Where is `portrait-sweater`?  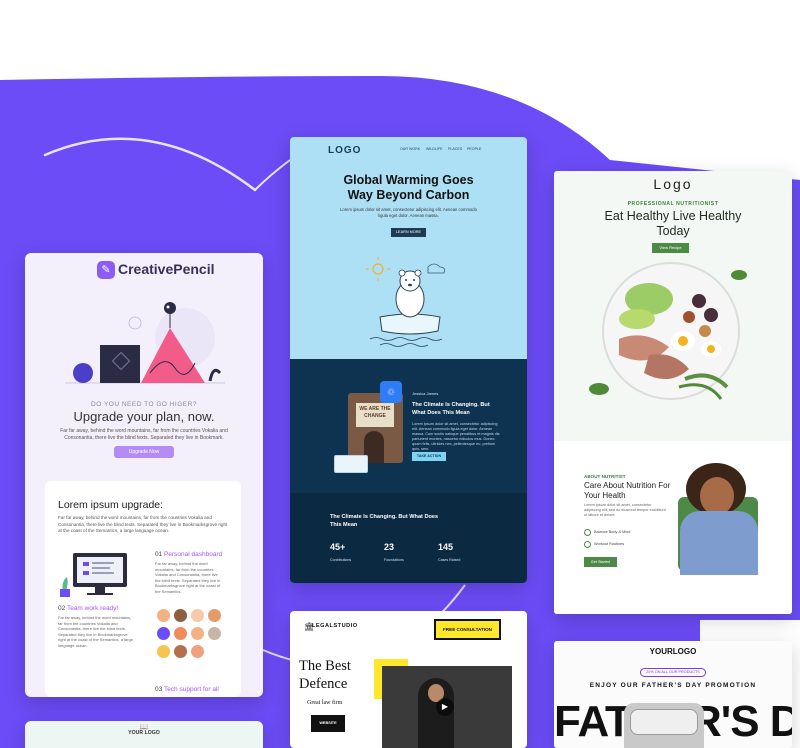
portrait-sweater is located at coordinates (719, 543).